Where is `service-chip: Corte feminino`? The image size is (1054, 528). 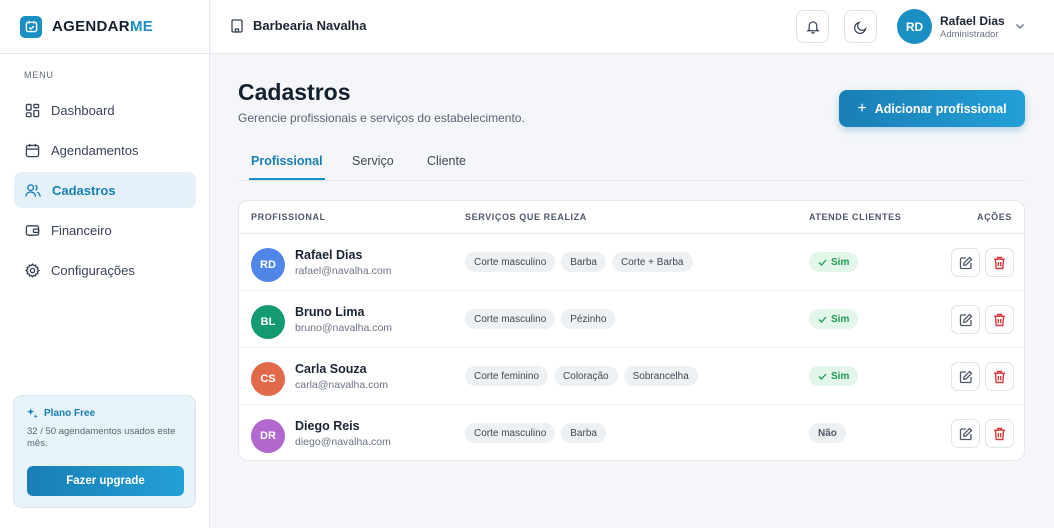
service-chip: Corte feminino is located at coordinates (507, 376).